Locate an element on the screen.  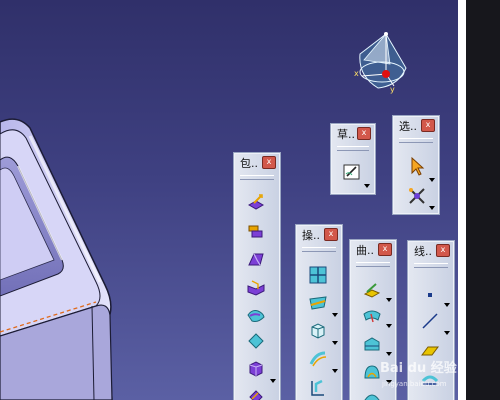
sweep-surface-button is located at coordinates (372, 372).